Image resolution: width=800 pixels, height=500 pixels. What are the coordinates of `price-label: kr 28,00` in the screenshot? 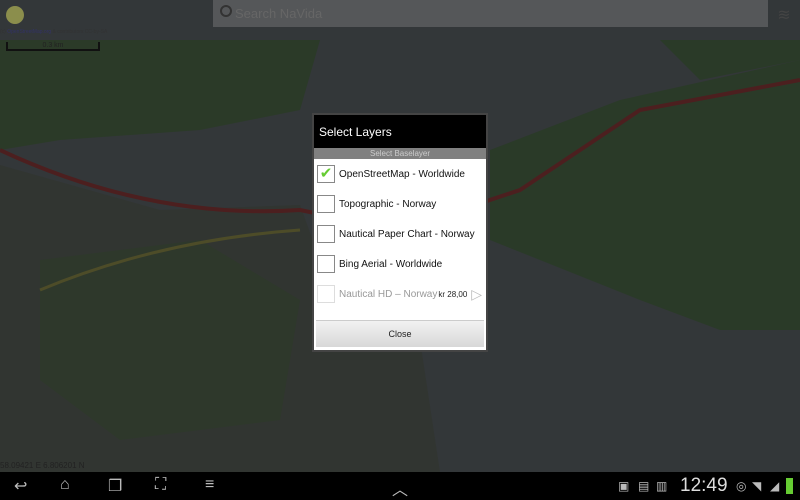 It's located at (453, 294).